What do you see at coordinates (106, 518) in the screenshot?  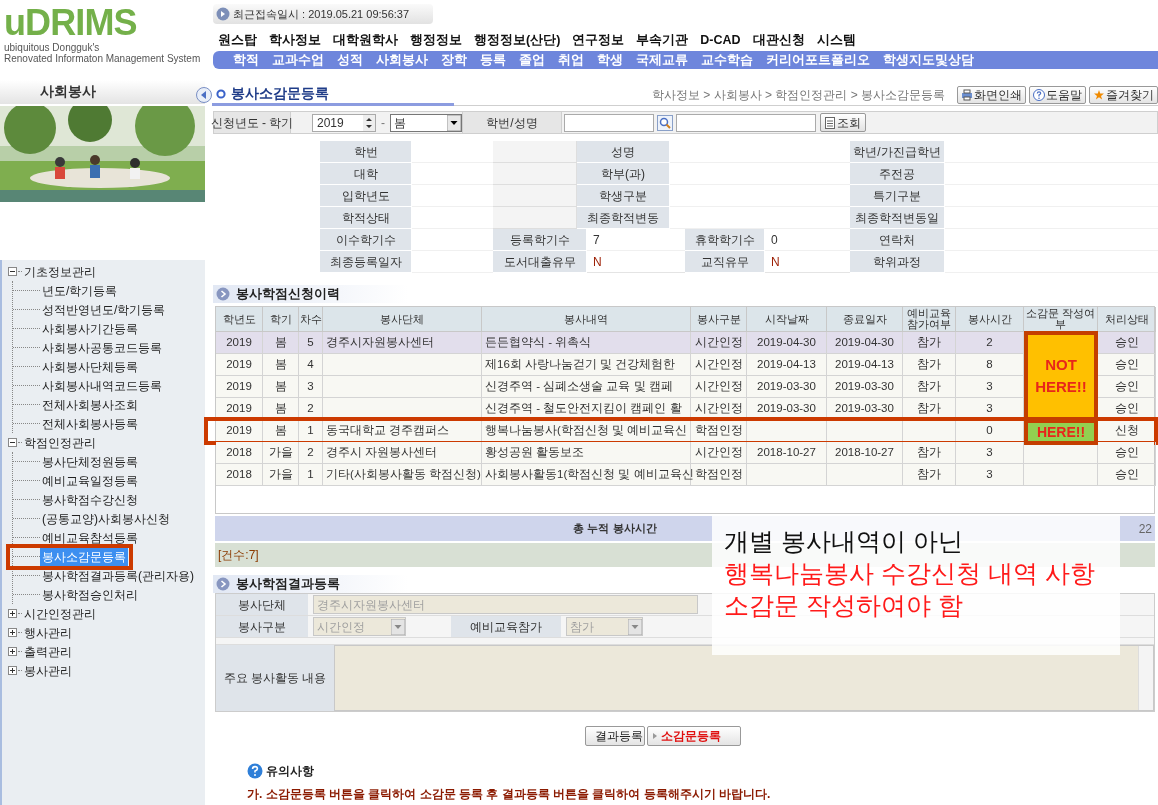 I see `tree-item: (공통교양)사회봉사신청` at bounding box center [106, 518].